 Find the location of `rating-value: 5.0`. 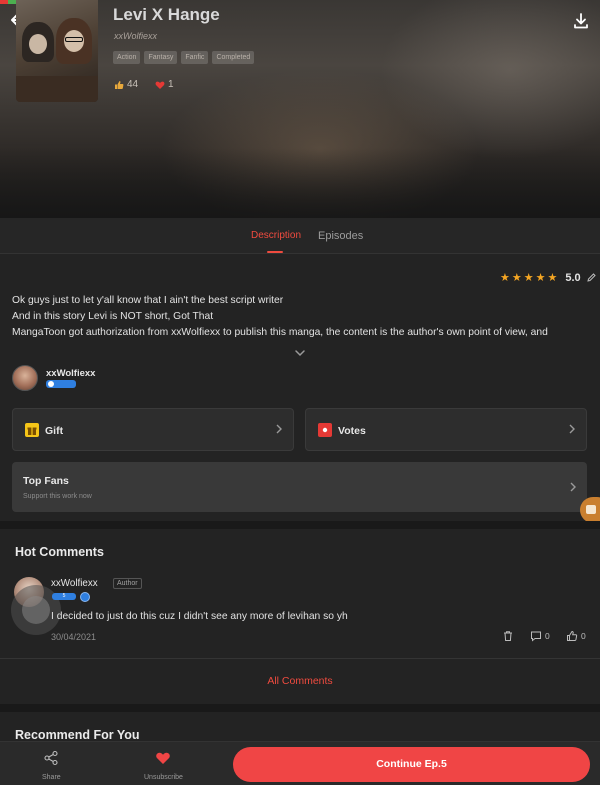

rating-value: 5.0 is located at coordinates (573, 277).